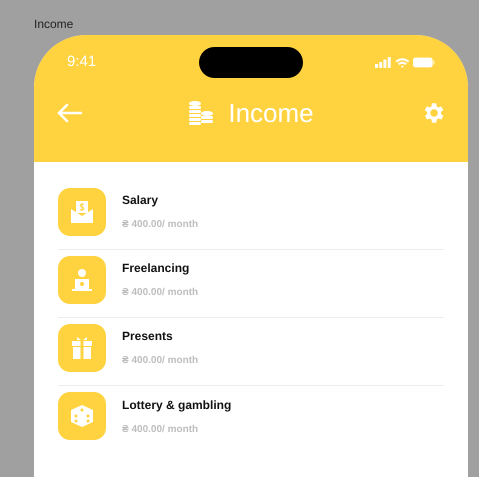 Image resolution: width=479 pixels, height=477 pixels. What do you see at coordinates (251, 420) in the screenshot?
I see `income-item: Lottery & gambling ₴ 400.00/ month` at bounding box center [251, 420].